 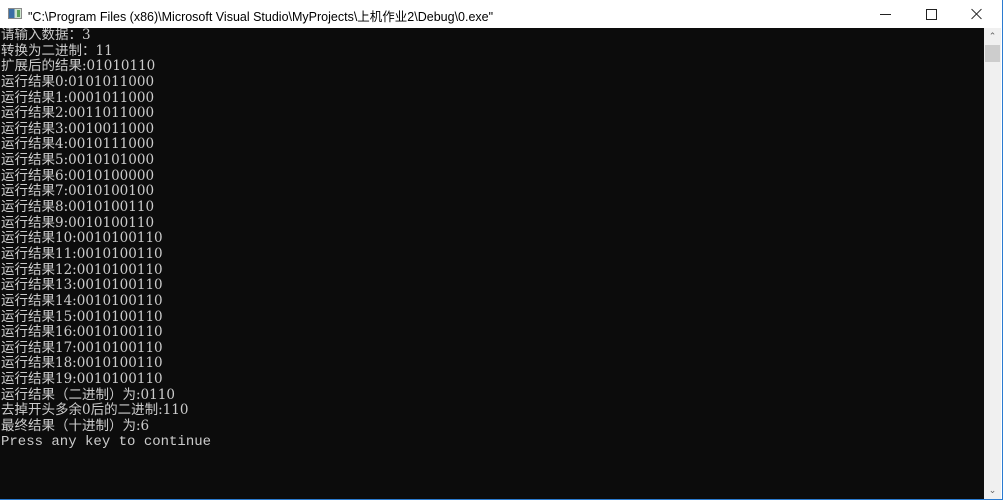 I want to click on console-line: 运行结果5:0010101000, so click(x=78, y=160).